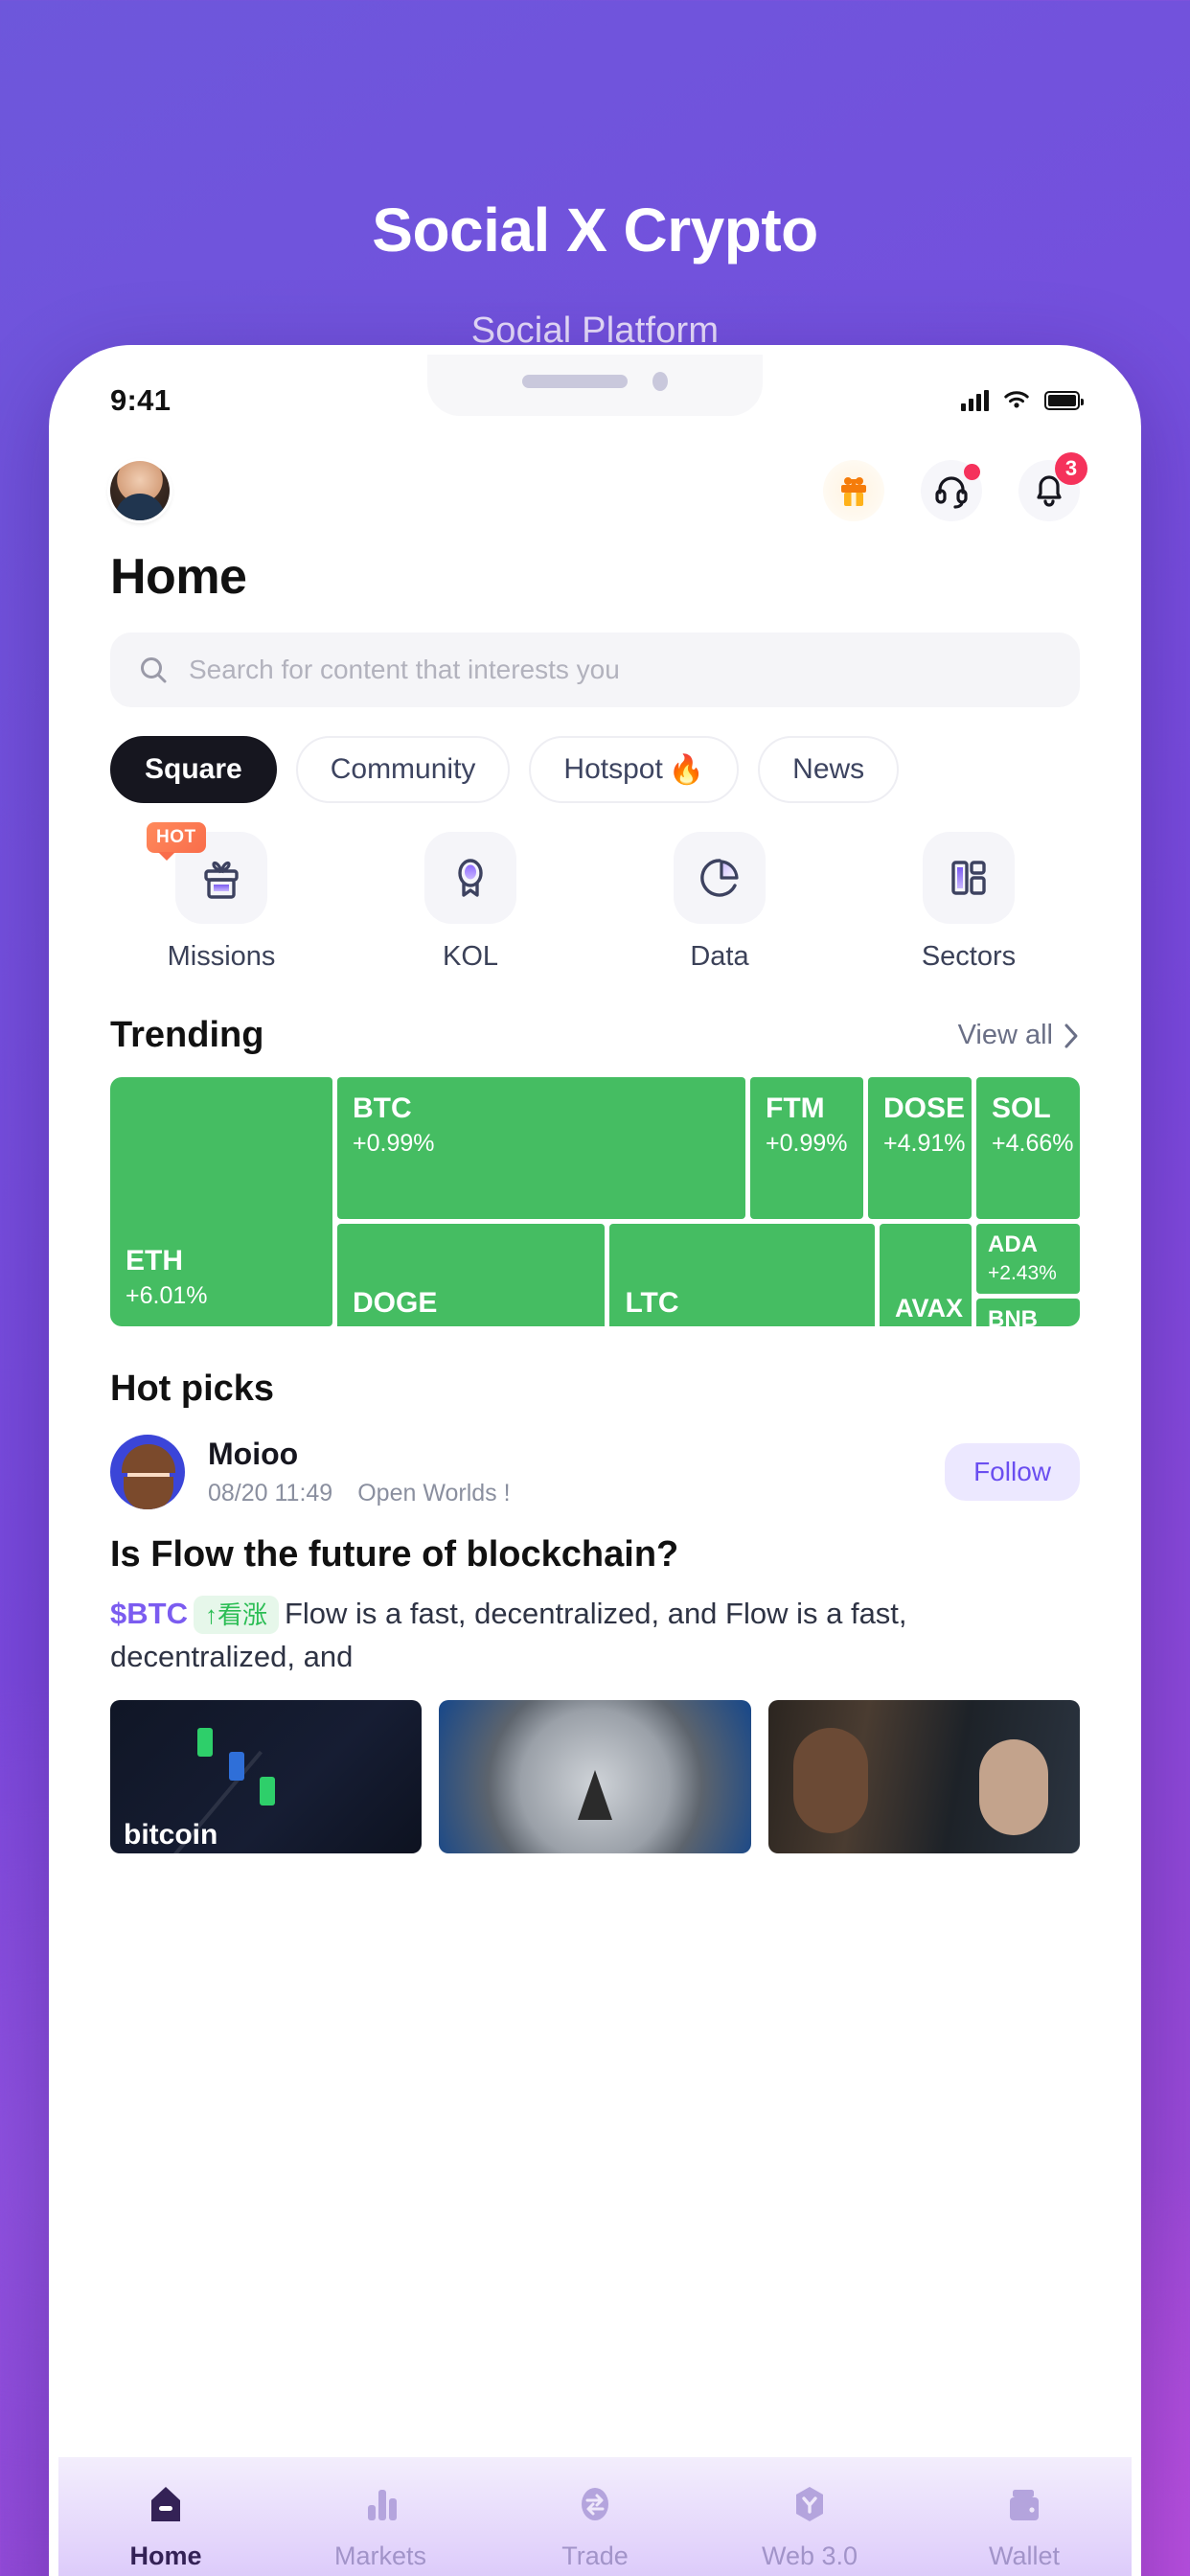 The image size is (1190, 2576). I want to click on quick-action-sectors: Sectors, so click(968, 902).